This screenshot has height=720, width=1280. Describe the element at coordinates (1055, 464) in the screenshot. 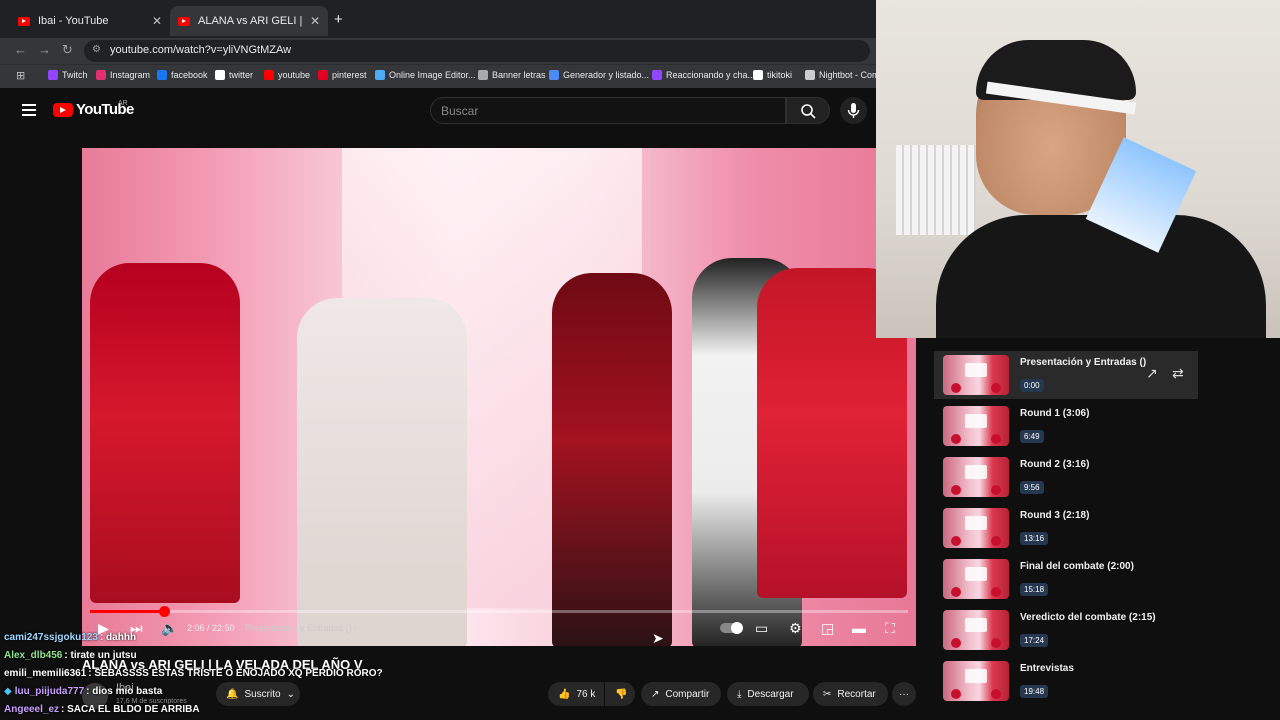

I see `chapter-item-title: Round 2 (3:16)` at that location.